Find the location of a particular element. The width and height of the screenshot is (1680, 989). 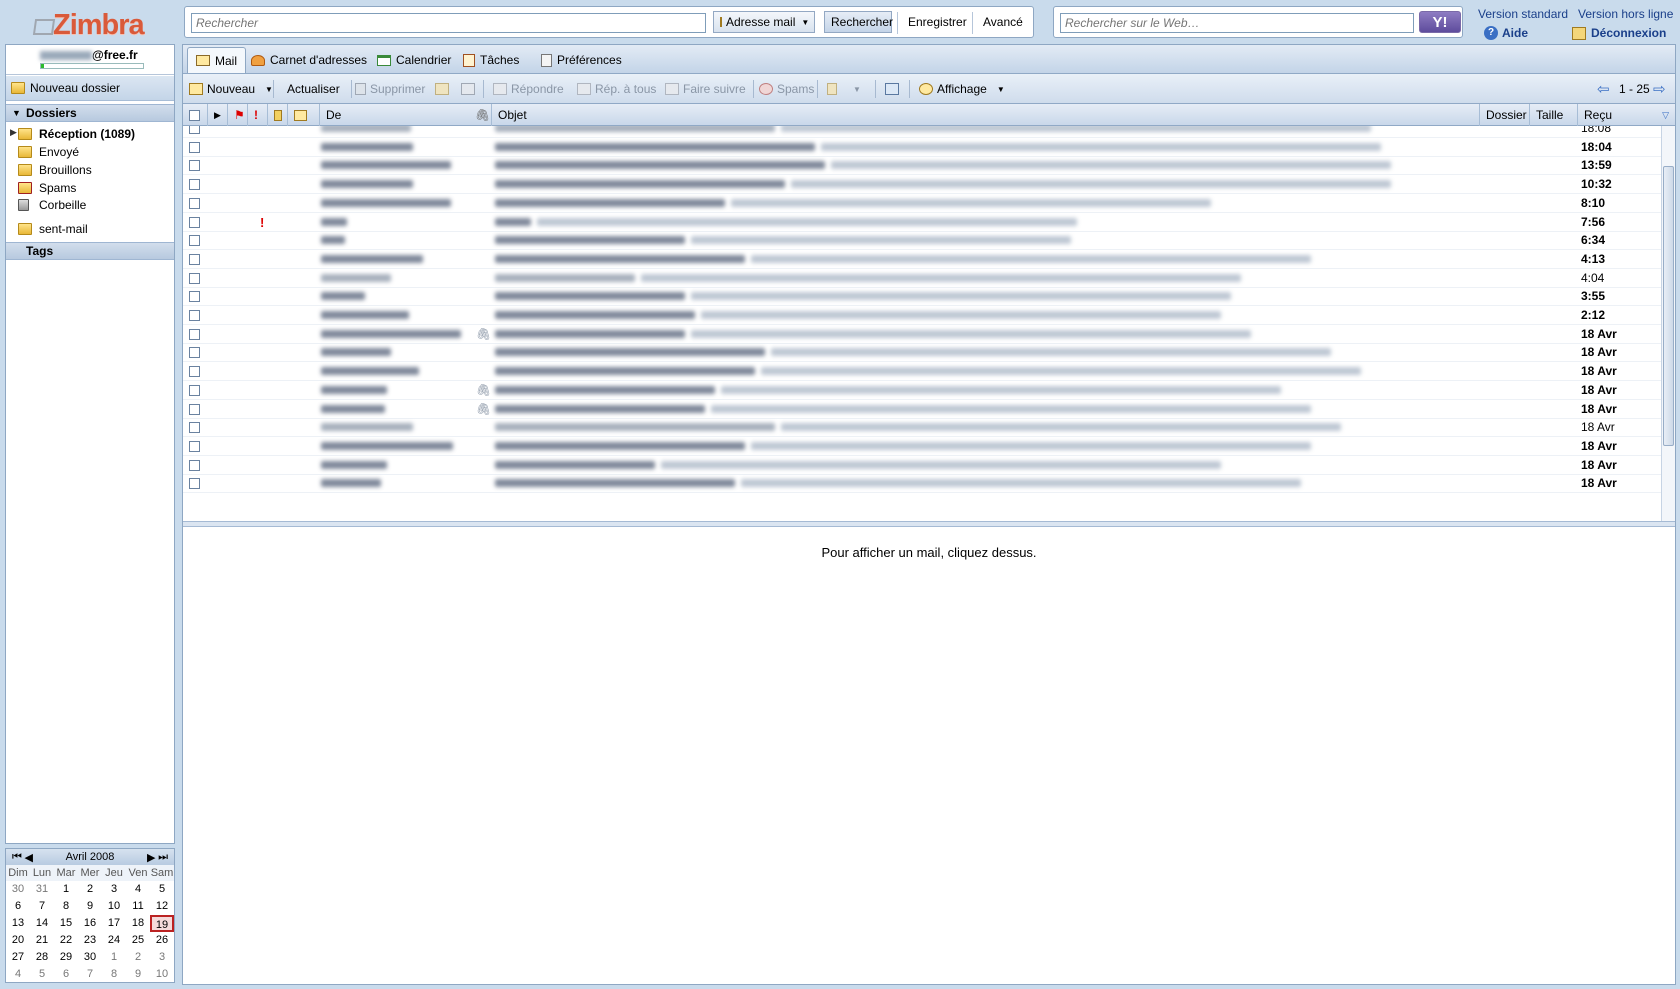

help-link: ? Aide is located at coordinates (1506, 33).